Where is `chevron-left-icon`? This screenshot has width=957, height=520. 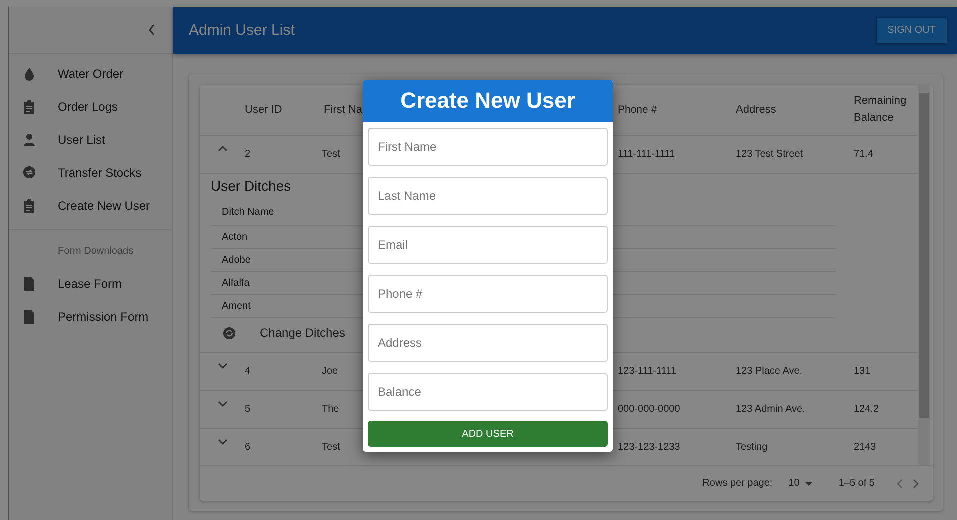
chevron-left-icon is located at coordinates (152, 30).